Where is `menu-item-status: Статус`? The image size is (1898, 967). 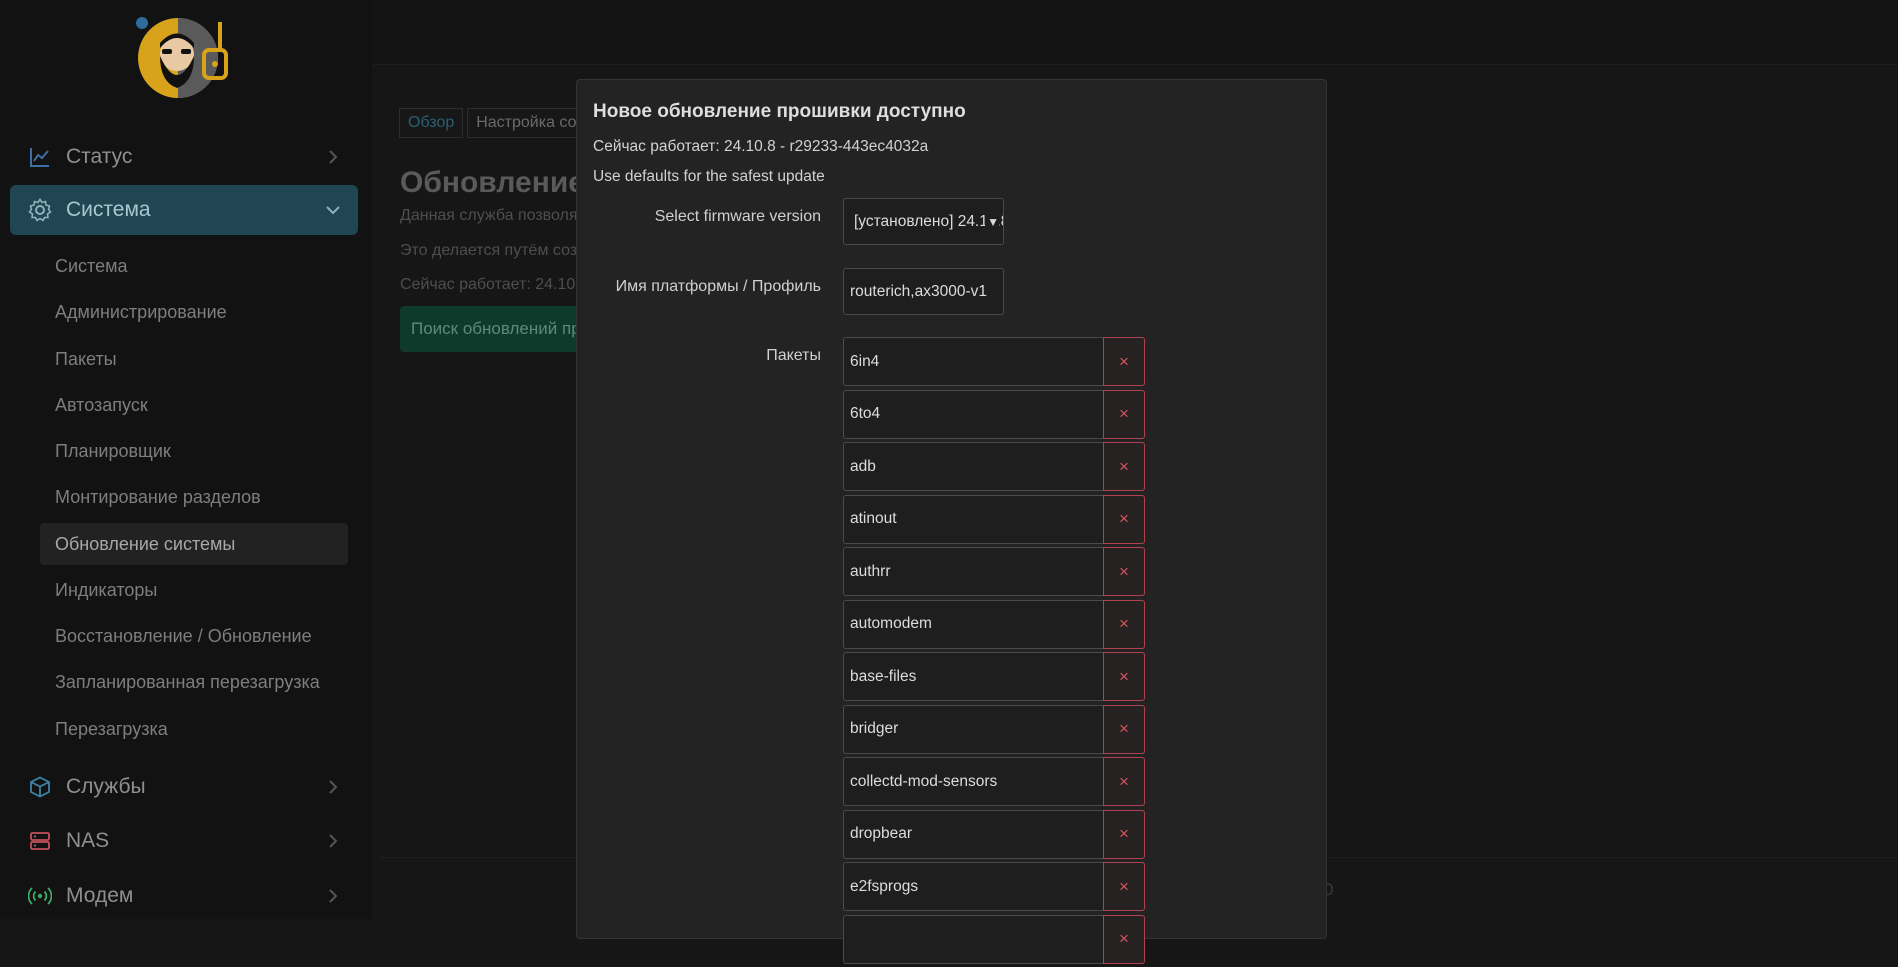 menu-item-status: Статус is located at coordinates (184, 157).